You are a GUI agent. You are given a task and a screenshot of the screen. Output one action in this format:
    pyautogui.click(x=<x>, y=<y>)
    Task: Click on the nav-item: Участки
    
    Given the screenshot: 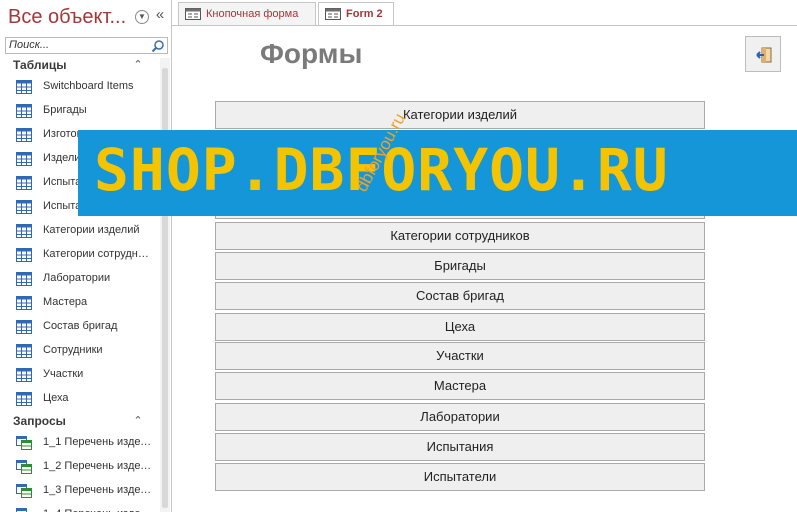 What is the action you would take?
    pyautogui.click(x=80, y=375)
    